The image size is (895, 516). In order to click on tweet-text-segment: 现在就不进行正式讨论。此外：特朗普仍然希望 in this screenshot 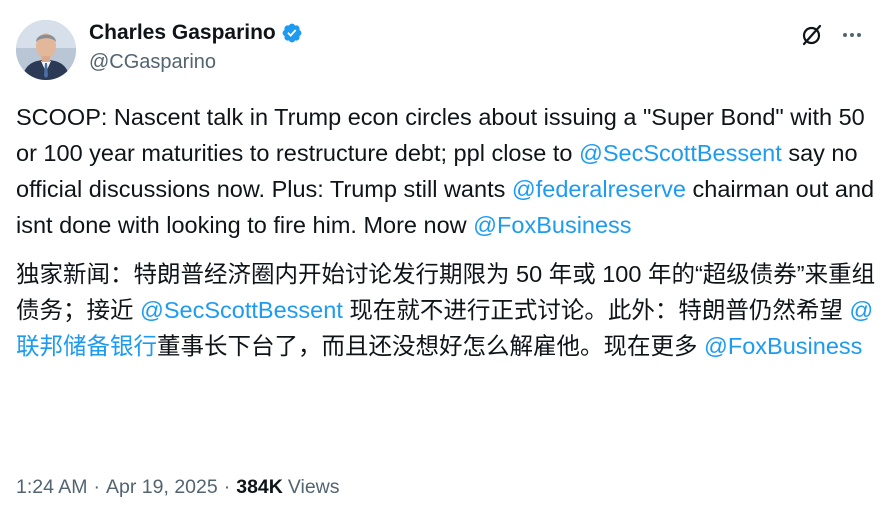, I will do `click(596, 310)`.